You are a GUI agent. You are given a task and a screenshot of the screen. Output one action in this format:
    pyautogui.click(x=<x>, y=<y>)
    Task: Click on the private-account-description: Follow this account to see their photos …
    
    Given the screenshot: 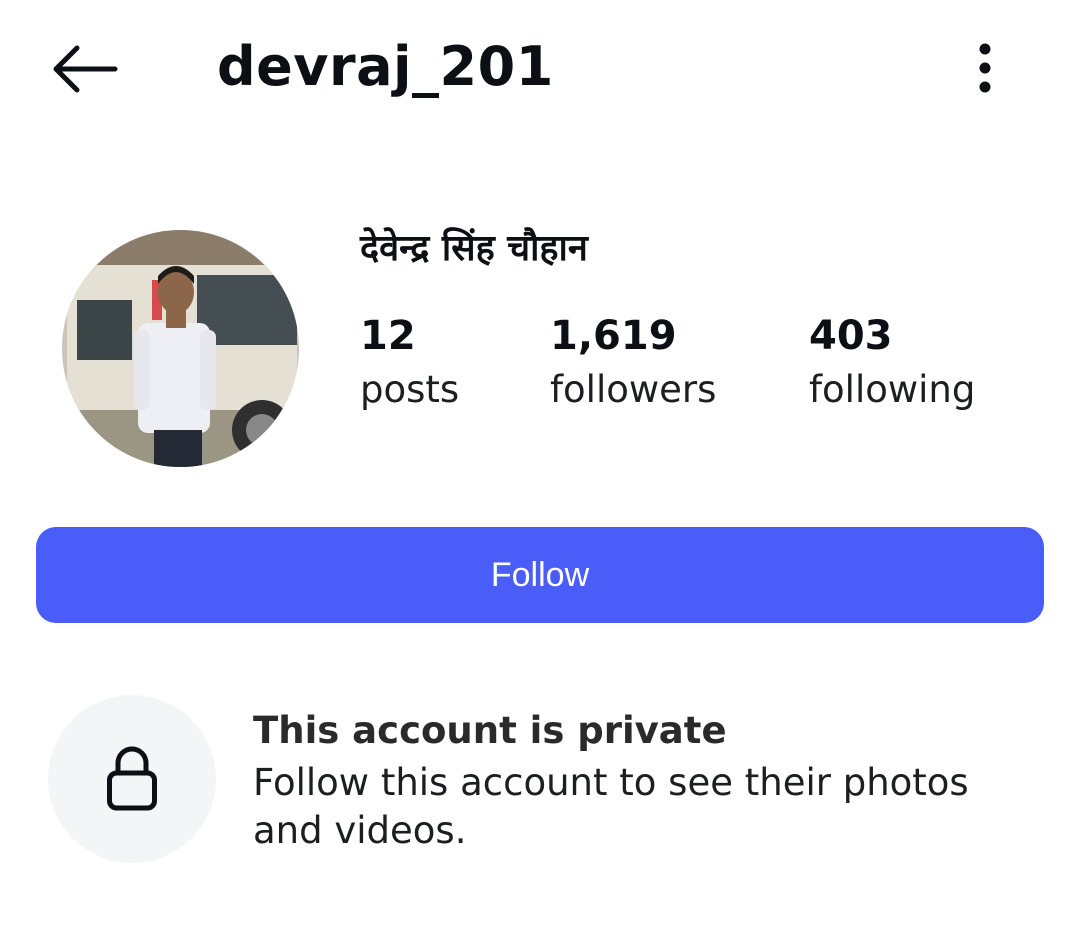 What is the action you would take?
    pyautogui.click(x=611, y=806)
    